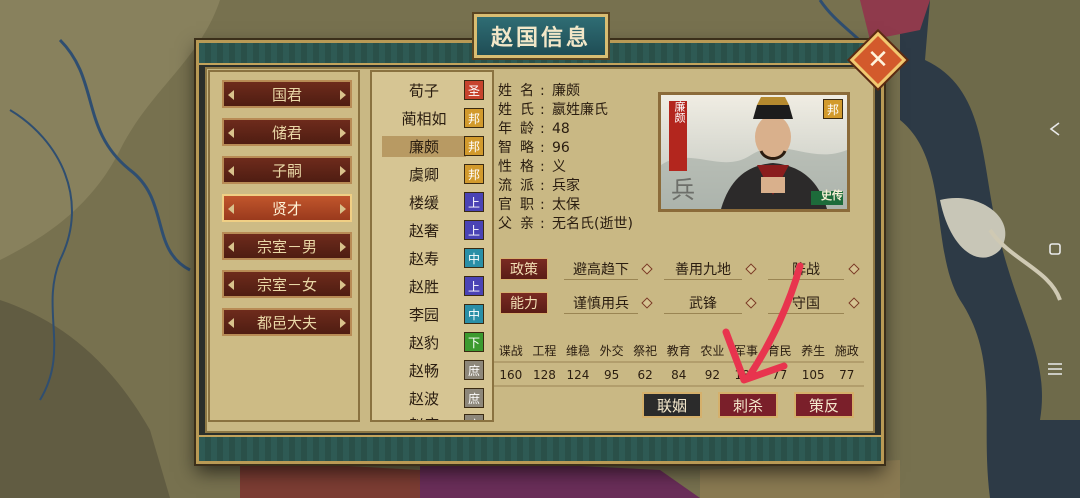  I want to click on info-row-father: 父亲: 无名氏(逝世), so click(565, 224).